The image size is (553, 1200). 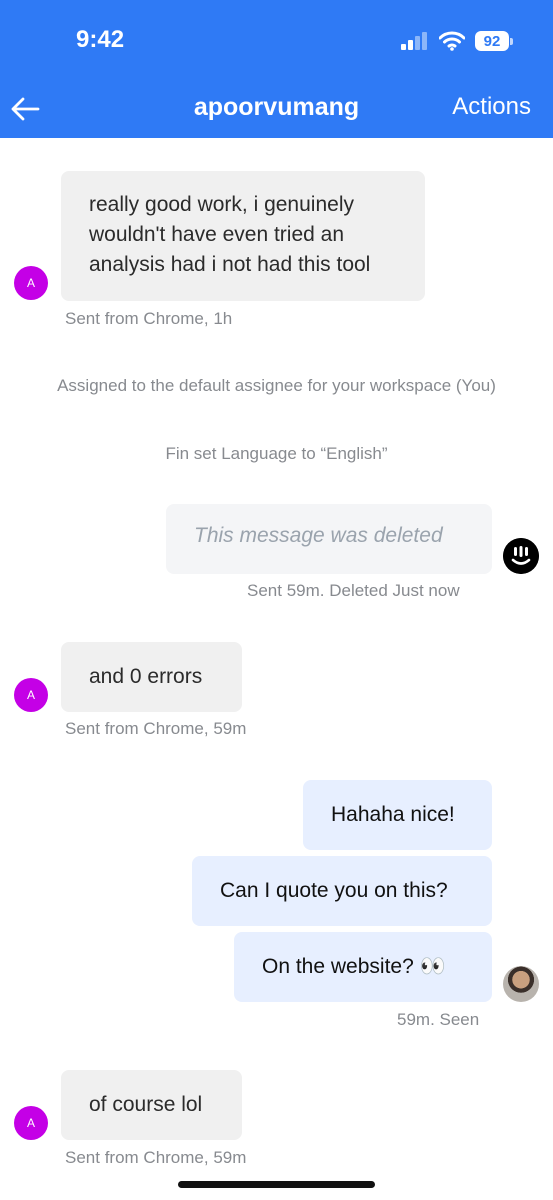 I want to click on message-meta: Sent from Chrome, 1h, so click(x=149, y=318).